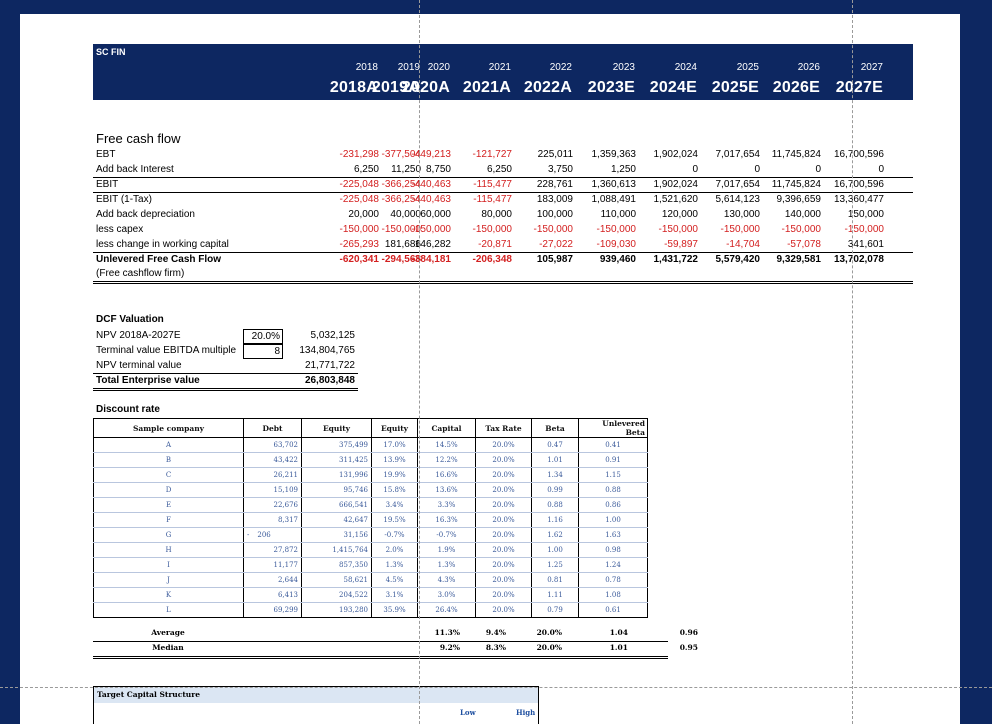 This screenshot has width=992, height=724. What do you see at coordinates (395, 648) in the screenshot?
I see `median-row: Median 9.2% 8.3% 20.0% 1.01 0.95` at bounding box center [395, 648].